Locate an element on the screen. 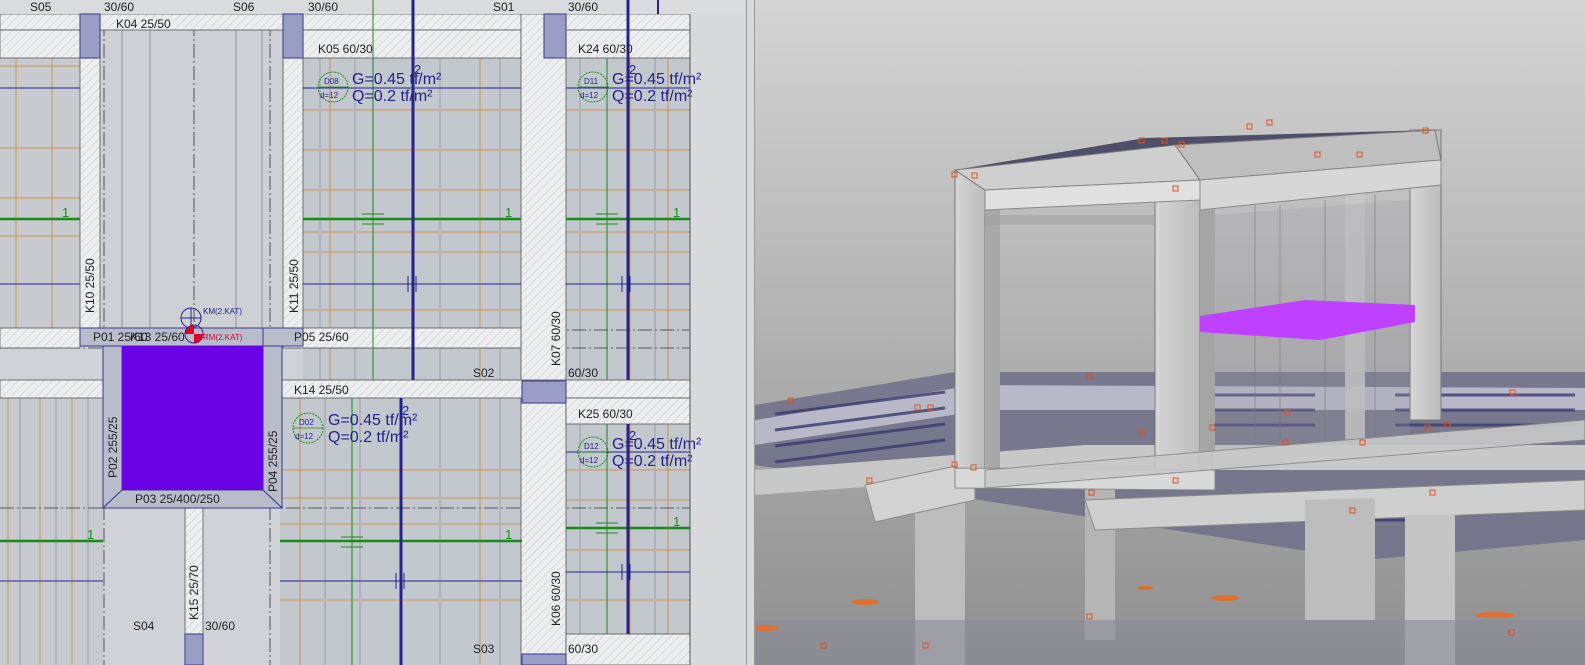 The image size is (1585, 665). slab-id: D11 is located at coordinates (591, 81).